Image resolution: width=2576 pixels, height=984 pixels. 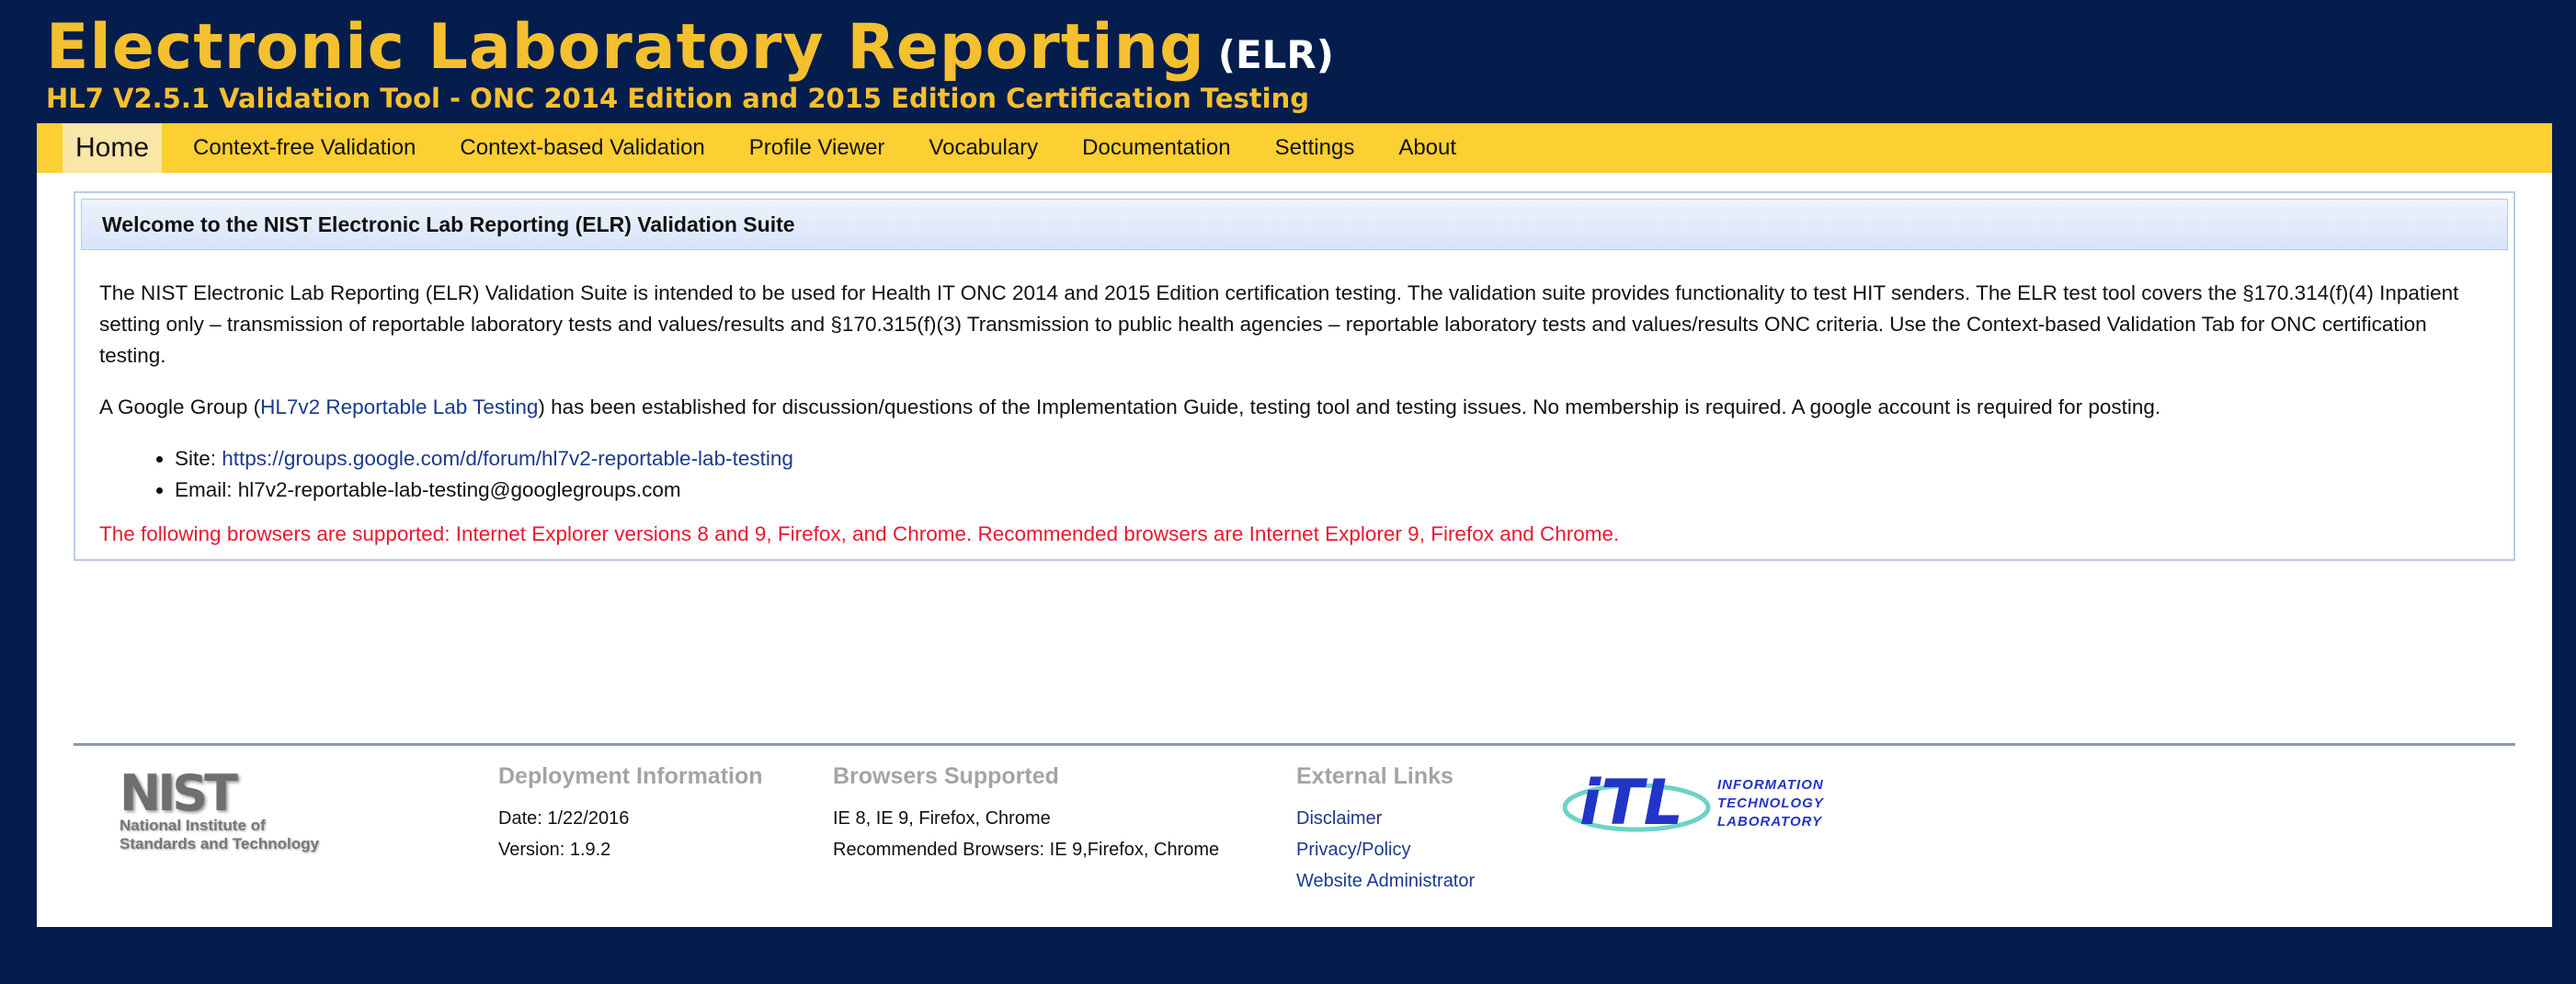 I want to click on tab-documentation: Documentation, so click(x=1156, y=148).